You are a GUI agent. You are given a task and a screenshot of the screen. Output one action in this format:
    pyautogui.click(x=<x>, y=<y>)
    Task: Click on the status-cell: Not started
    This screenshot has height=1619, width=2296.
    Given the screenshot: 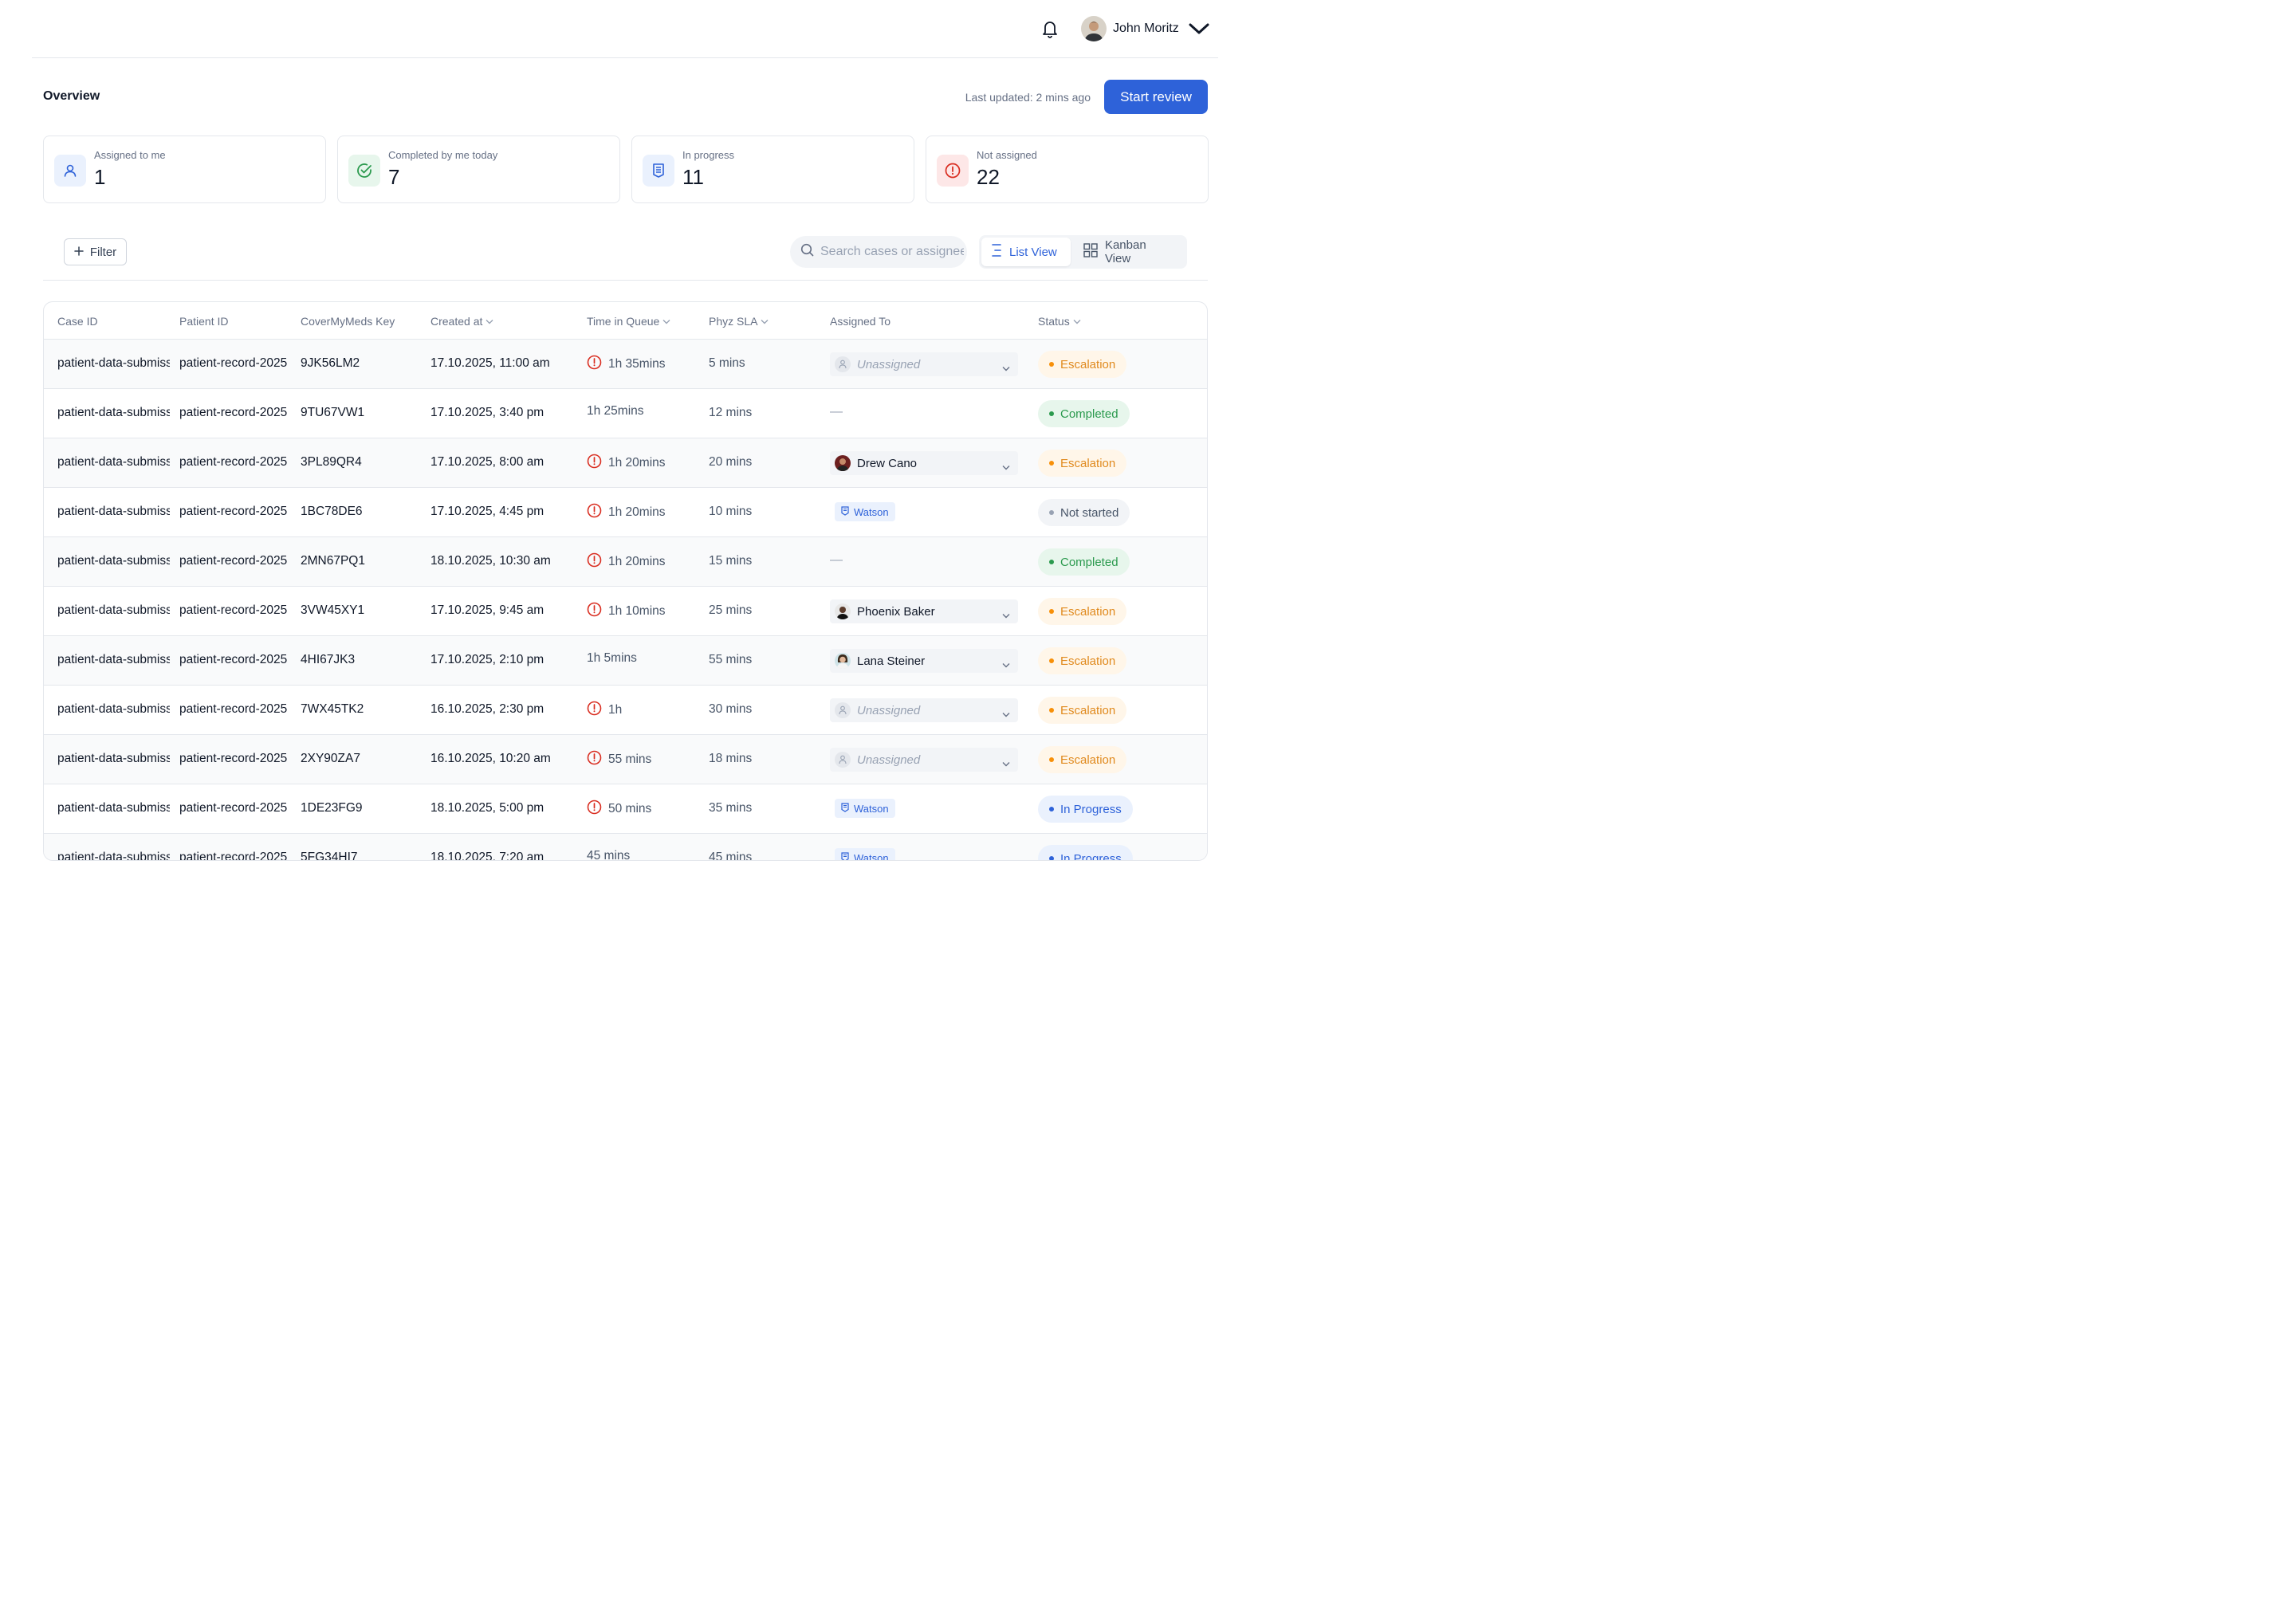 What is the action you would take?
    pyautogui.click(x=1084, y=512)
    